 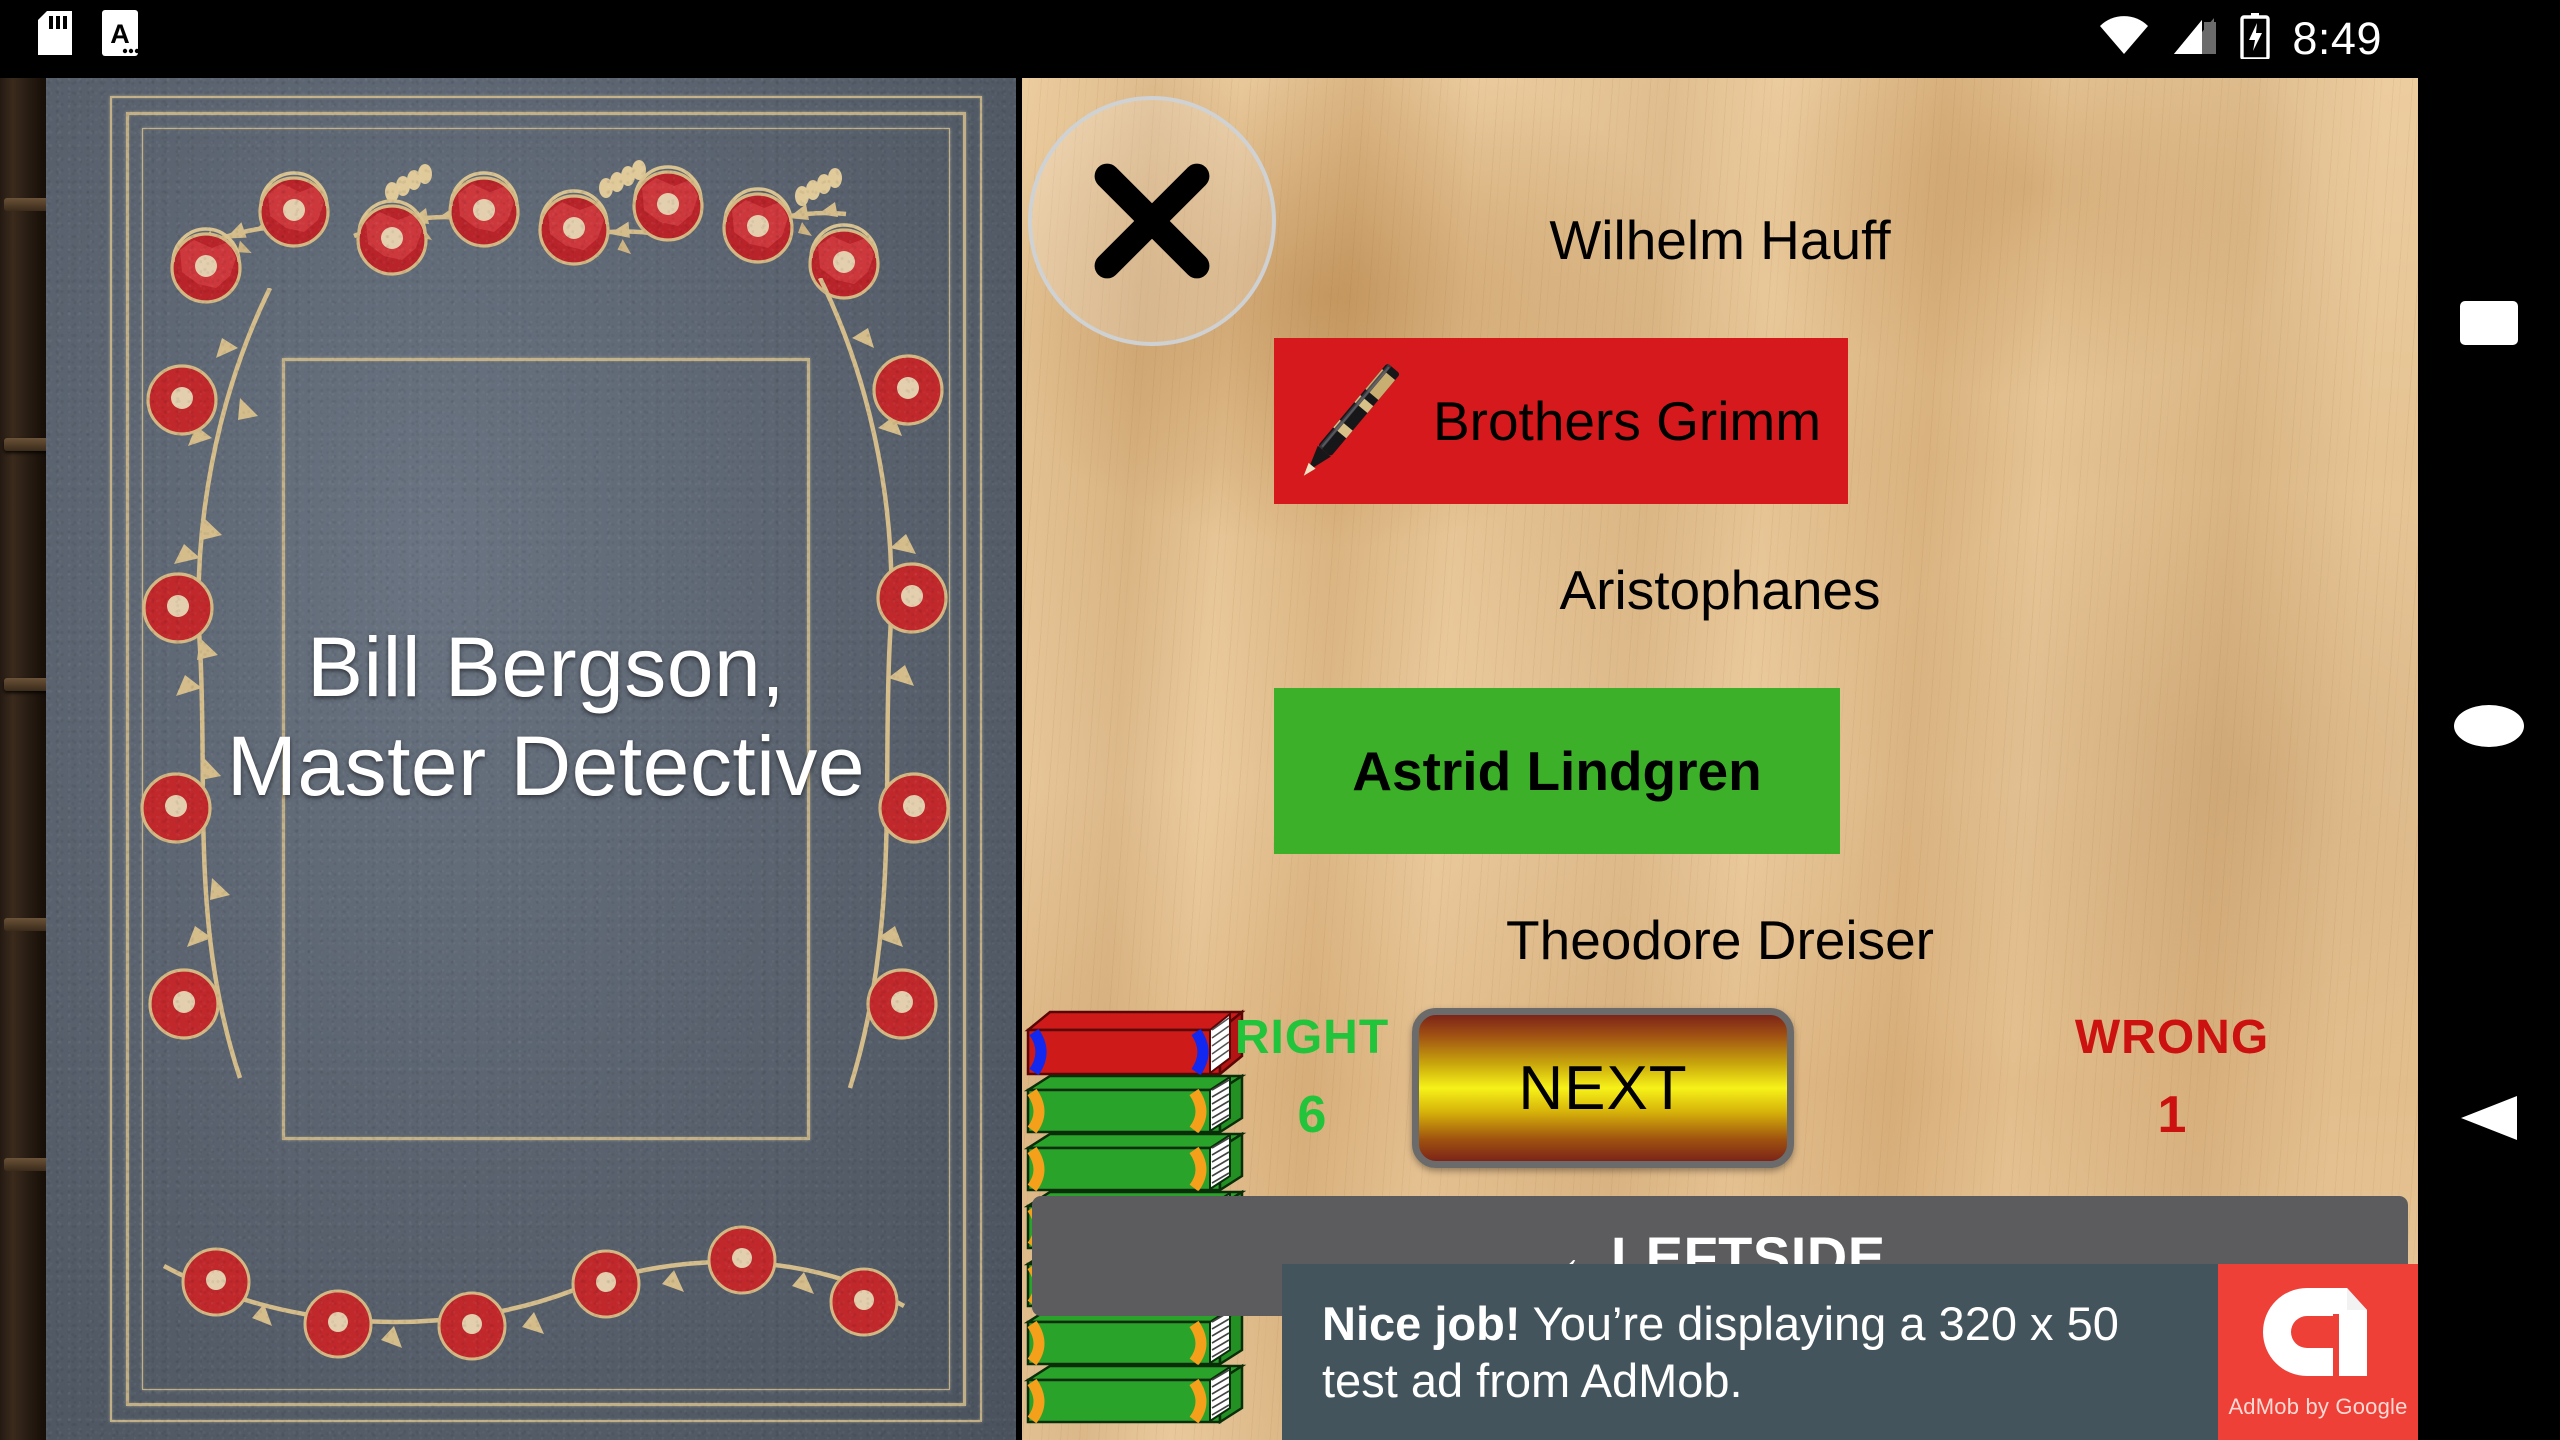 I want to click on status-bar-left-icons: A, so click(x=89, y=35).